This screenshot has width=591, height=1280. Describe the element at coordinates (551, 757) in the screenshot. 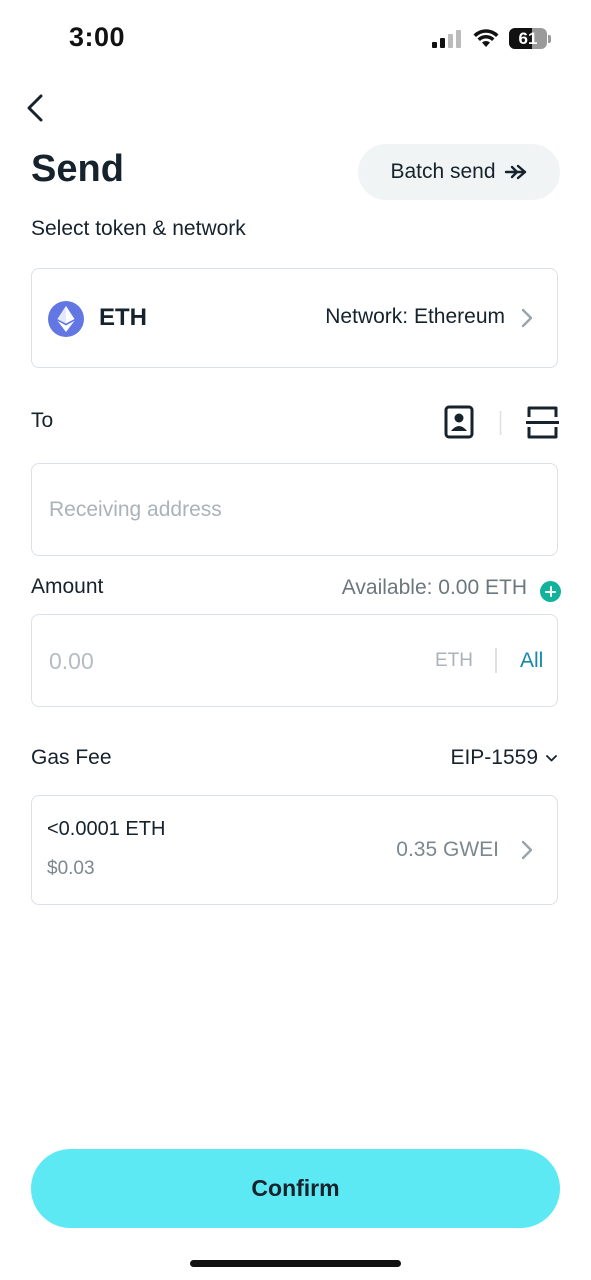

I see `chevron-down-icon` at that location.